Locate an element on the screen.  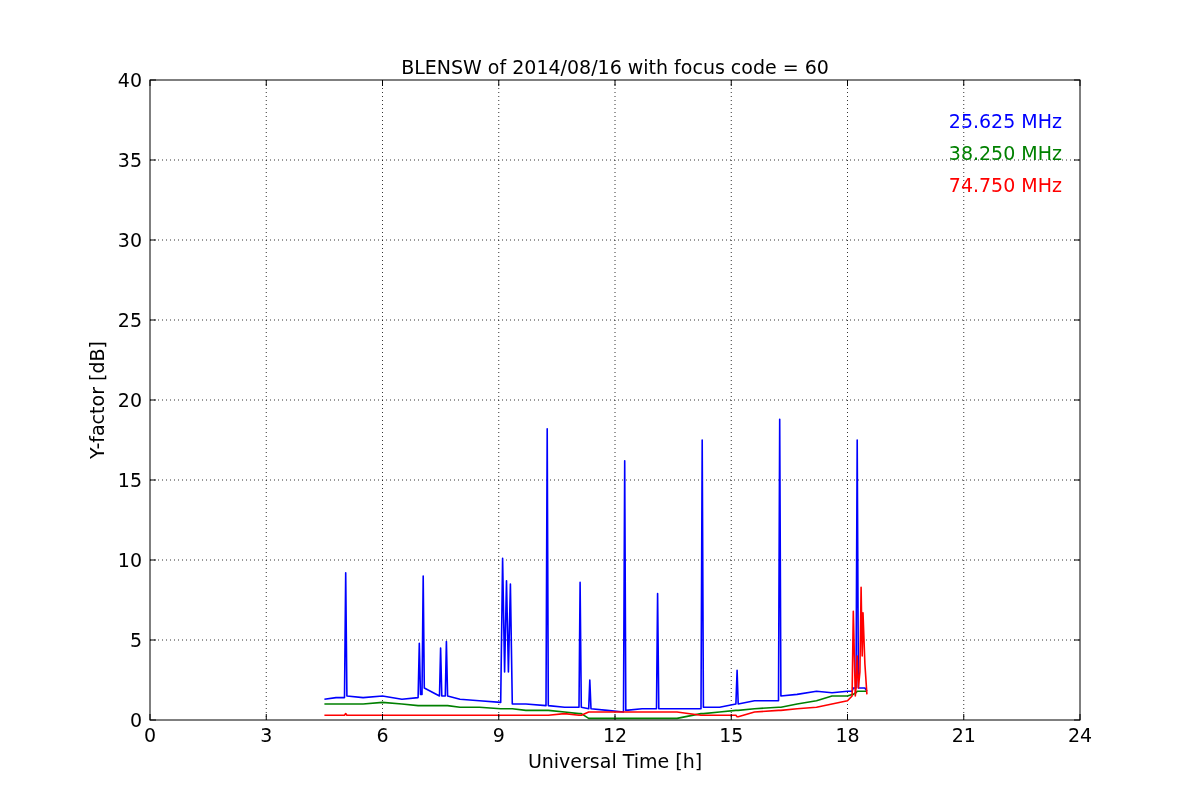
y-tick-label: 15 is located at coordinates (129, 480).